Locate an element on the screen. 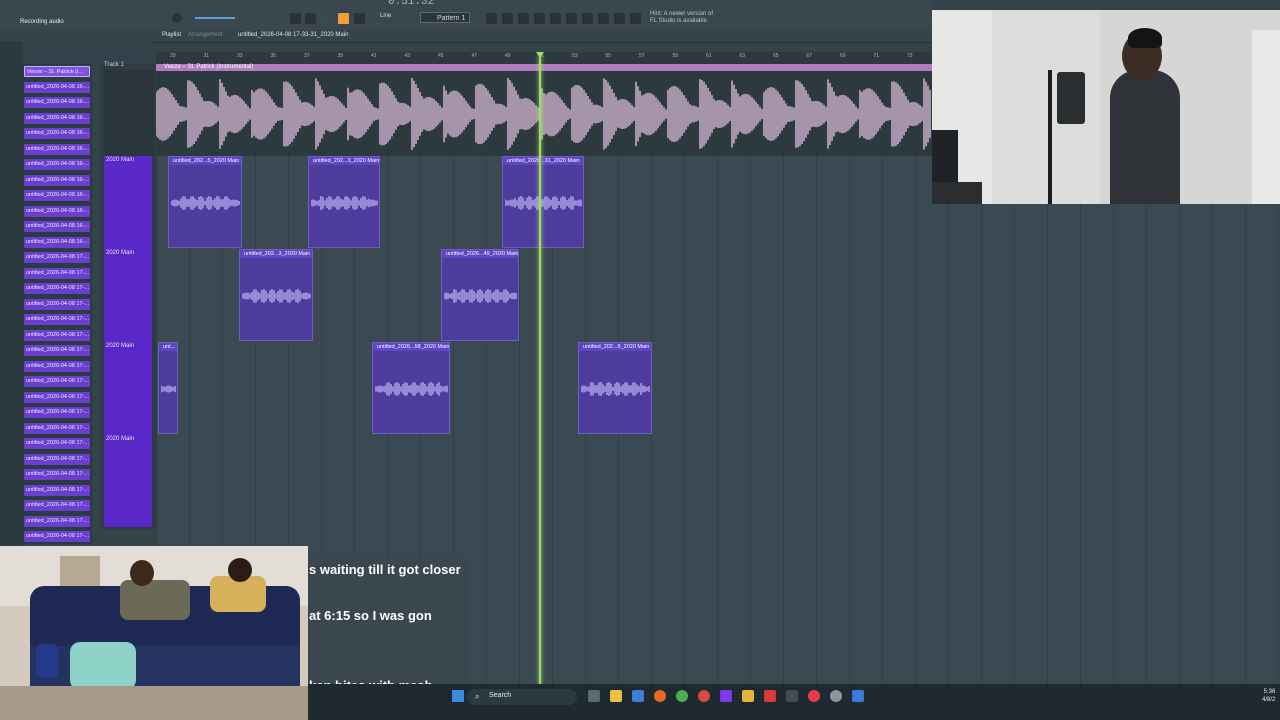 Image resolution: width=1280 pixels, height=720 pixels. clip-label: untitled_202...3_2020 Main is located at coordinates (276, 254).